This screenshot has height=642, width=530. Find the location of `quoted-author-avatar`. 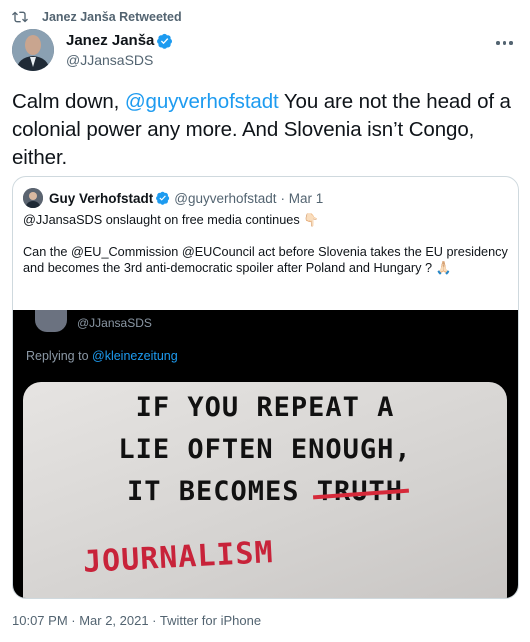

quoted-author-avatar is located at coordinates (33, 198).